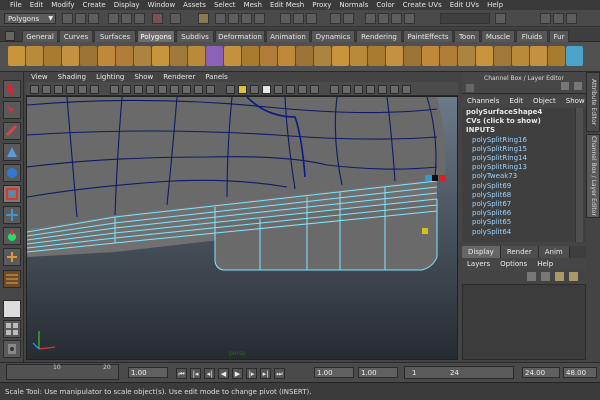 This screenshot has width=600, height=400. I want to click on menu-set-selector: Polygons ▼, so click(30, 18).